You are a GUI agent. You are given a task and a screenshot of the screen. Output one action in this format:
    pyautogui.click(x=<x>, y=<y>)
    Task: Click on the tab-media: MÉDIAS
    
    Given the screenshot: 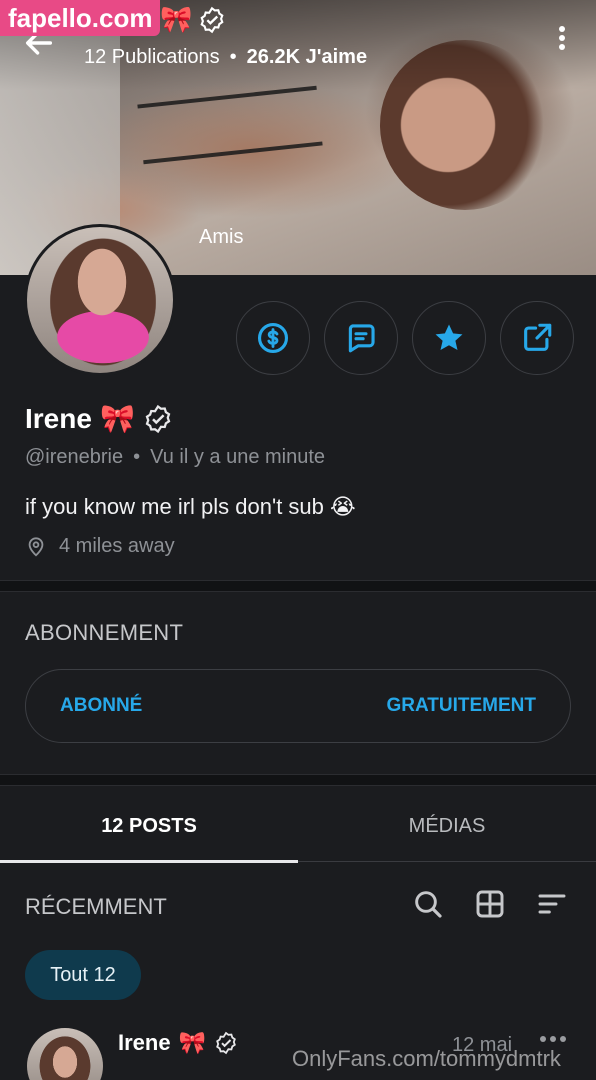 What is the action you would take?
    pyautogui.click(x=447, y=826)
    